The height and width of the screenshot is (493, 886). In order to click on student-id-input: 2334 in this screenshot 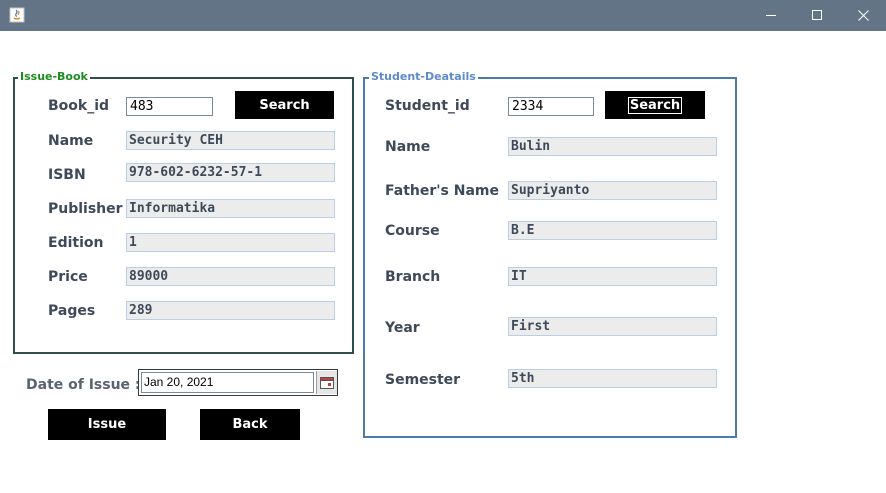, I will do `click(551, 106)`.